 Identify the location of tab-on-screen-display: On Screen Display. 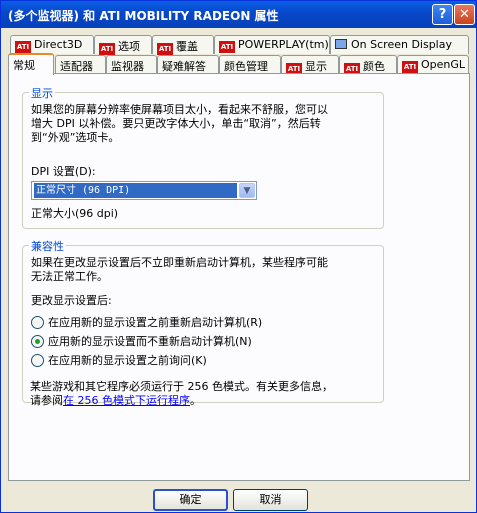
(399, 44).